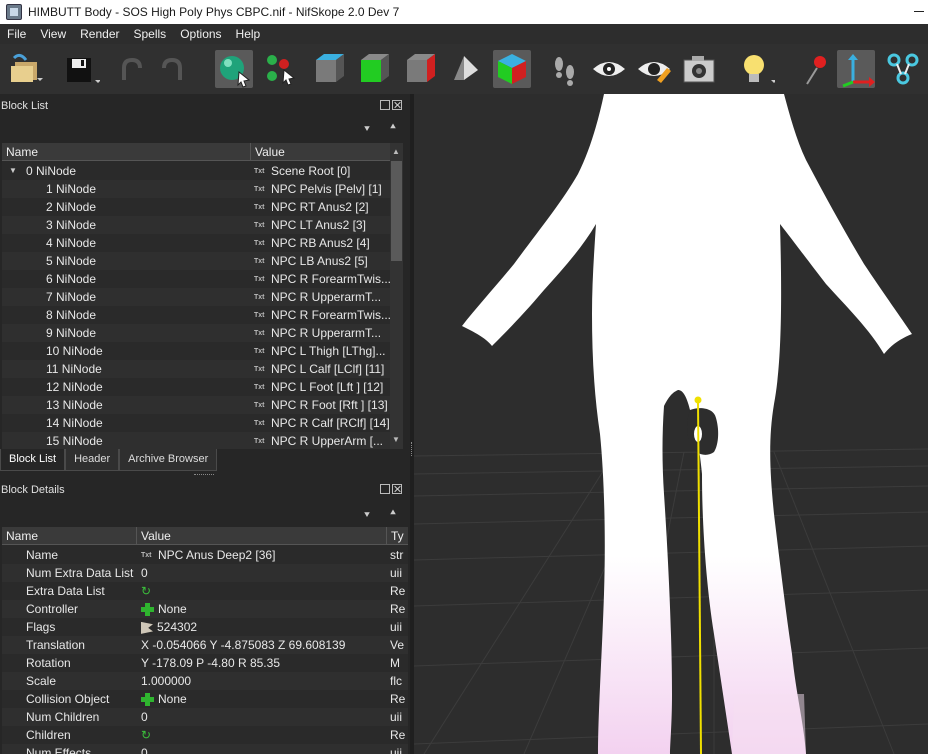  Describe the element at coordinates (74, 351) in the screenshot. I see `block-name: 10 NiNode` at that location.